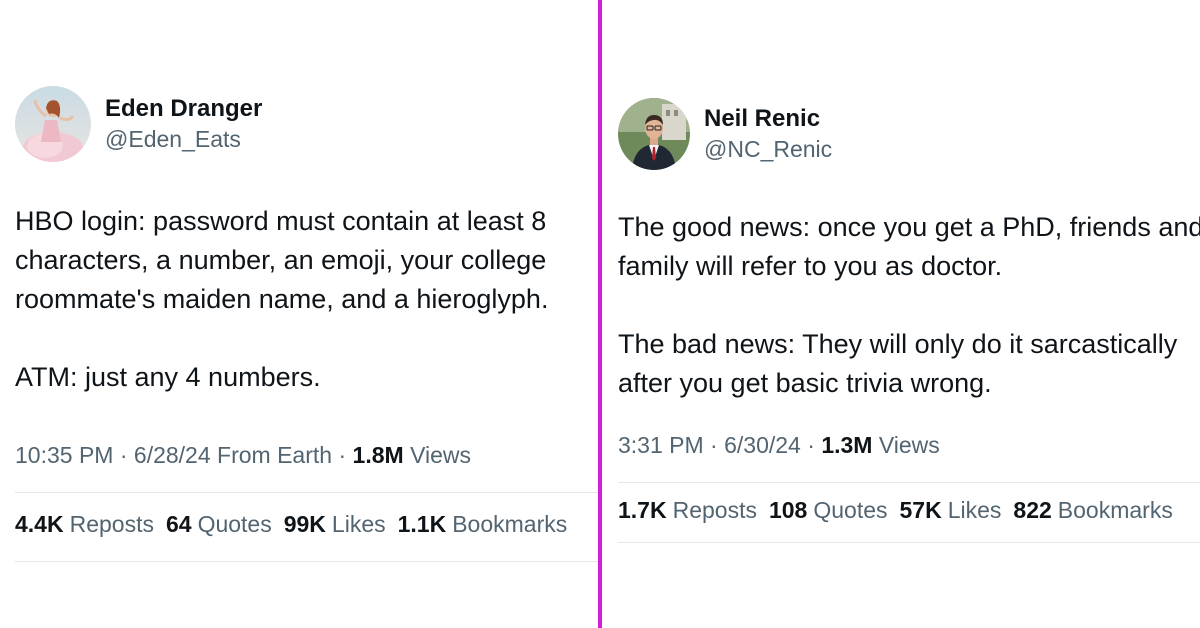  I want to click on tweet-date: 6/30/24, so click(762, 445).